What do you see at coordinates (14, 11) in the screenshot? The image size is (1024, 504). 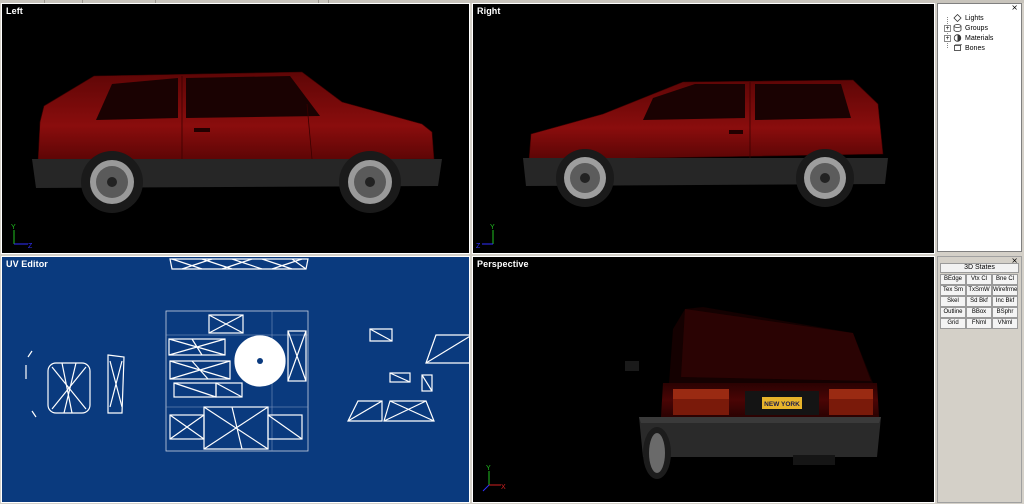 I see `viewport-title: Left` at bounding box center [14, 11].